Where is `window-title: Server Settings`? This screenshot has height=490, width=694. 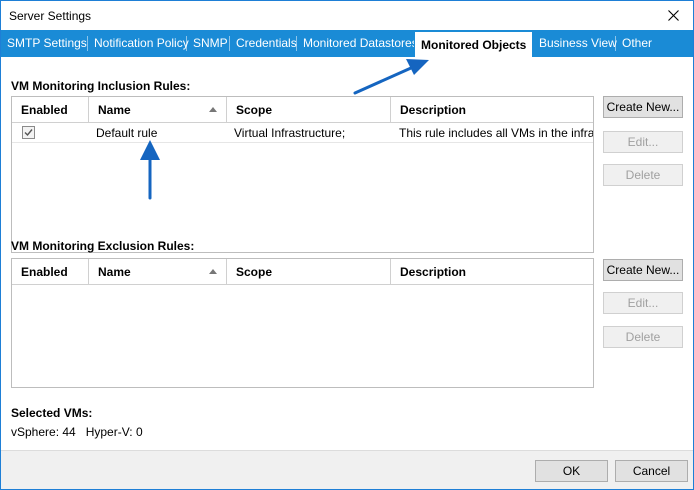
window-title: Server Settings is located at coordinates (50, 16).